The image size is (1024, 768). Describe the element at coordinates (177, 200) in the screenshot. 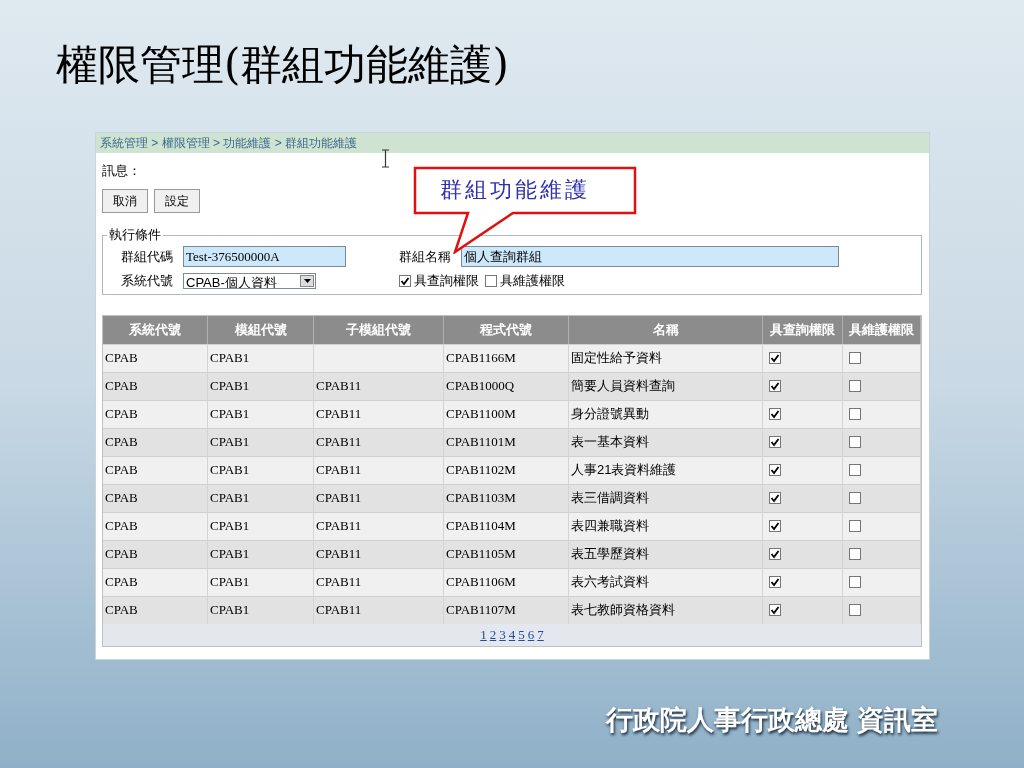

I see `button: 設定` at that location.